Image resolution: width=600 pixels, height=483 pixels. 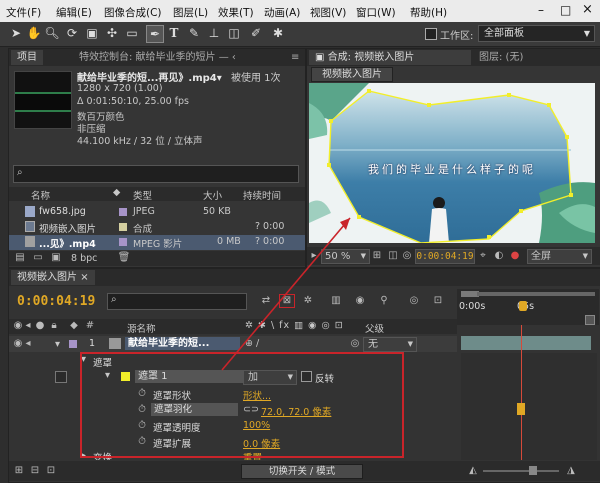 What do you see at coordinates (286, 294) in the screenshot?
I see `annotation-arrow` at bounding box center [286, 294].